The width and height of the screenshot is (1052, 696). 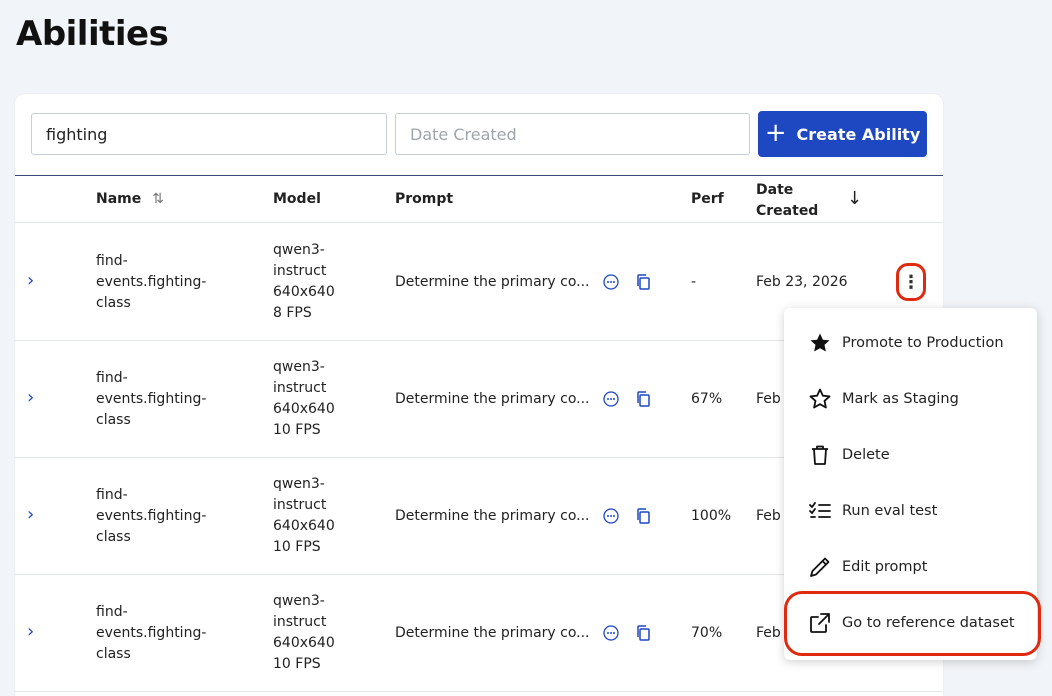 I want to click on column-header-model: Model, so click(x=297, y=199).